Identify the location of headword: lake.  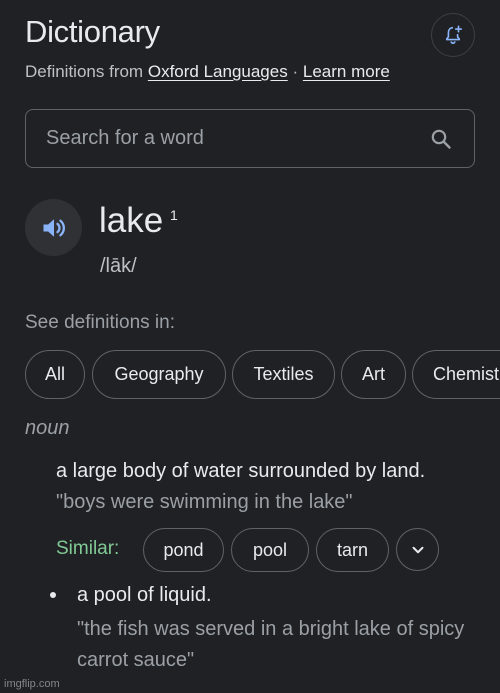
(131, 220).